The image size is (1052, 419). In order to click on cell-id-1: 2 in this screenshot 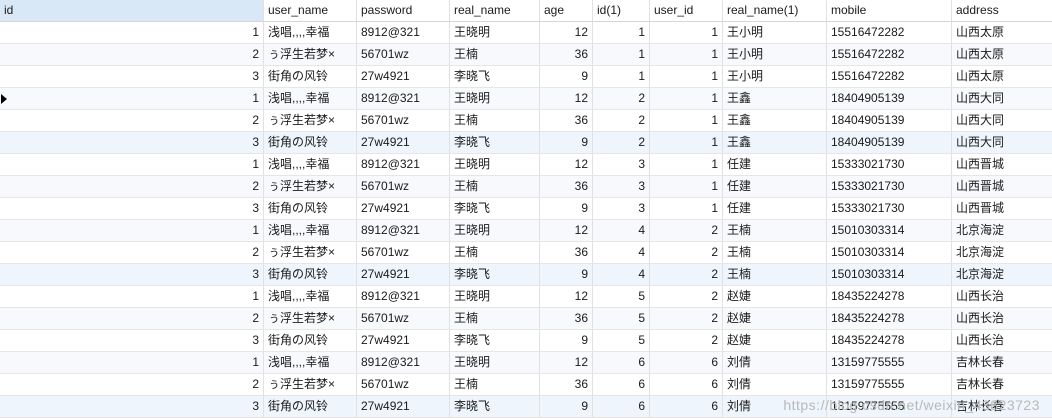, I will do `click(621, 120)`.